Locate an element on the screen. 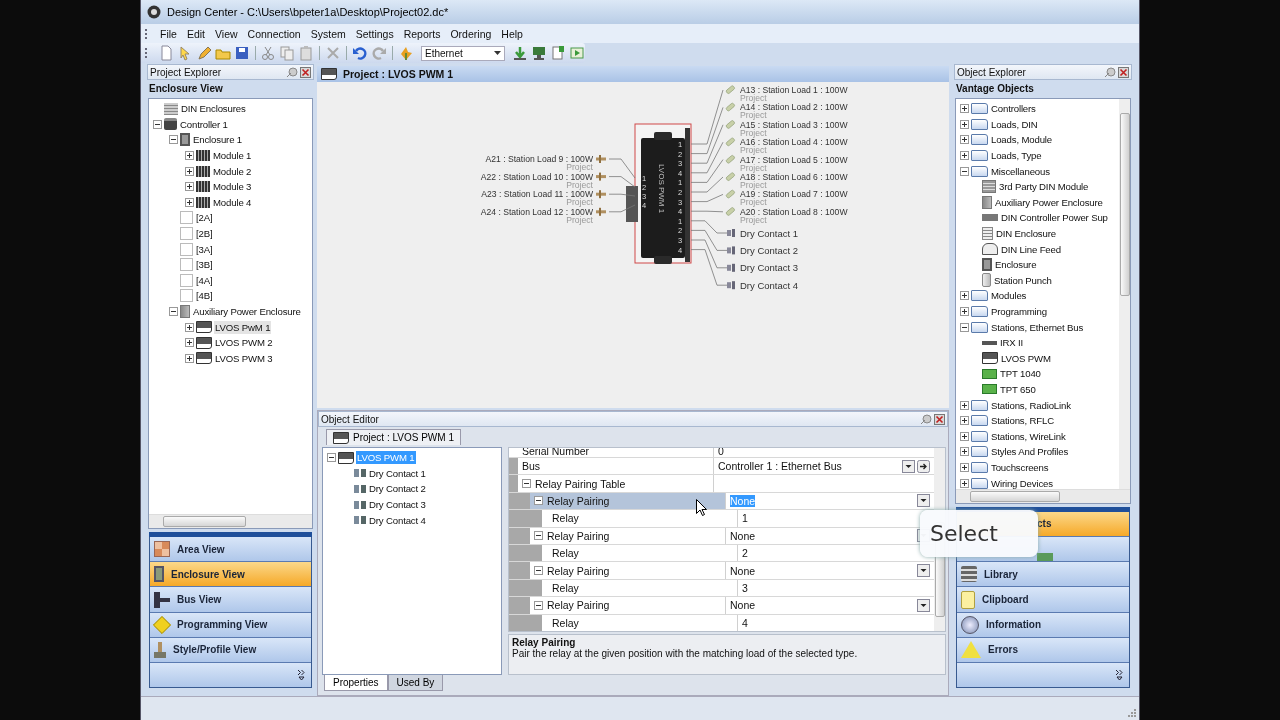 The image size is (1280, 720). property-name-cell: Serial Number is located at coordinates (616, 452).